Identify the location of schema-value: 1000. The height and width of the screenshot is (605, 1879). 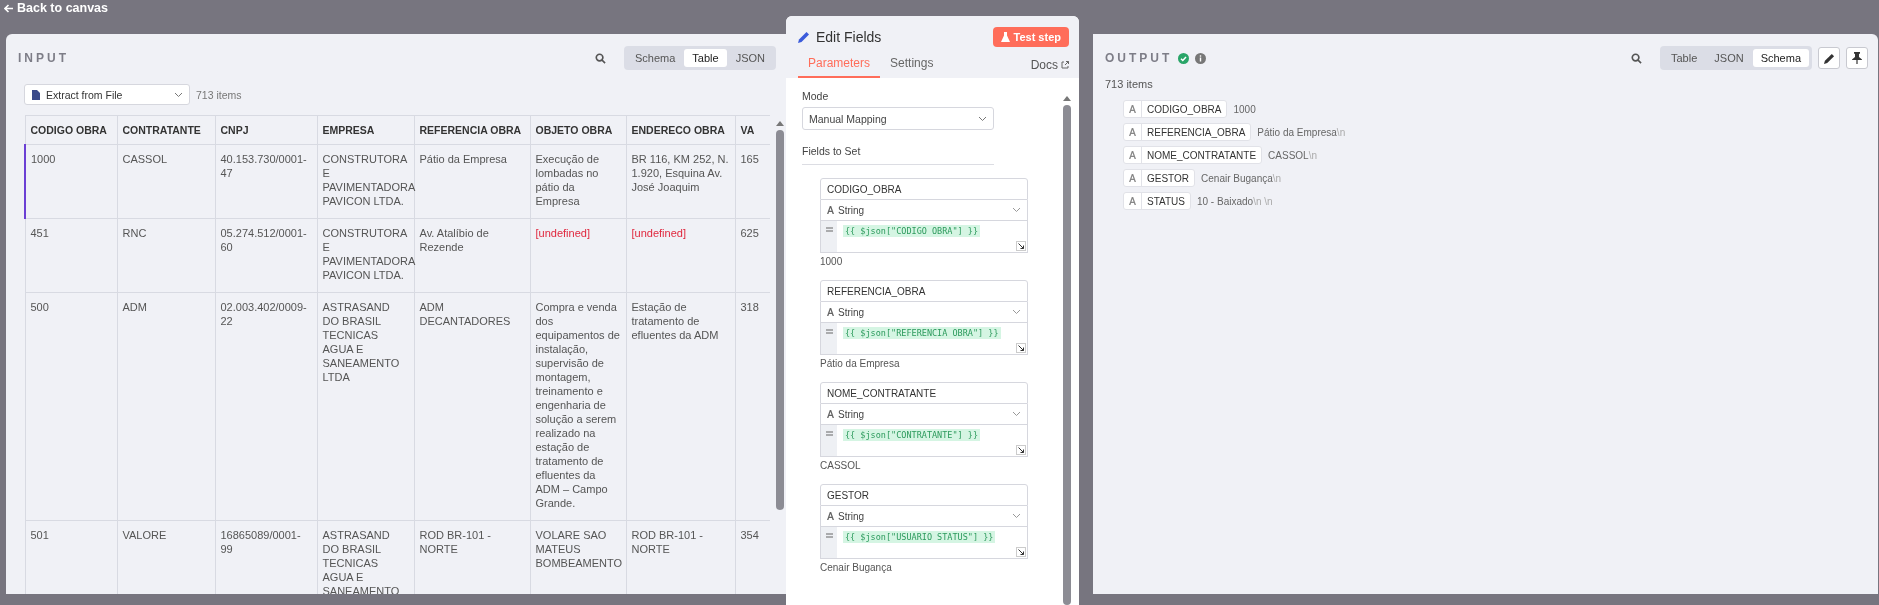
(1244, 109).